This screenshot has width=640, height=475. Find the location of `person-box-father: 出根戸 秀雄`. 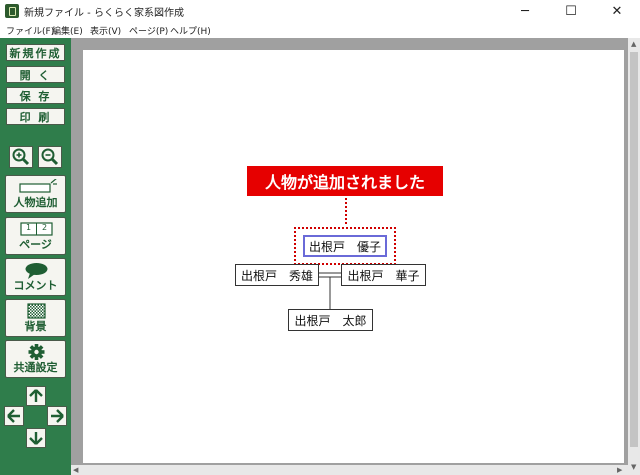

person-box-father: 出根戸 秀雄 is located at coordinates (277, 275).